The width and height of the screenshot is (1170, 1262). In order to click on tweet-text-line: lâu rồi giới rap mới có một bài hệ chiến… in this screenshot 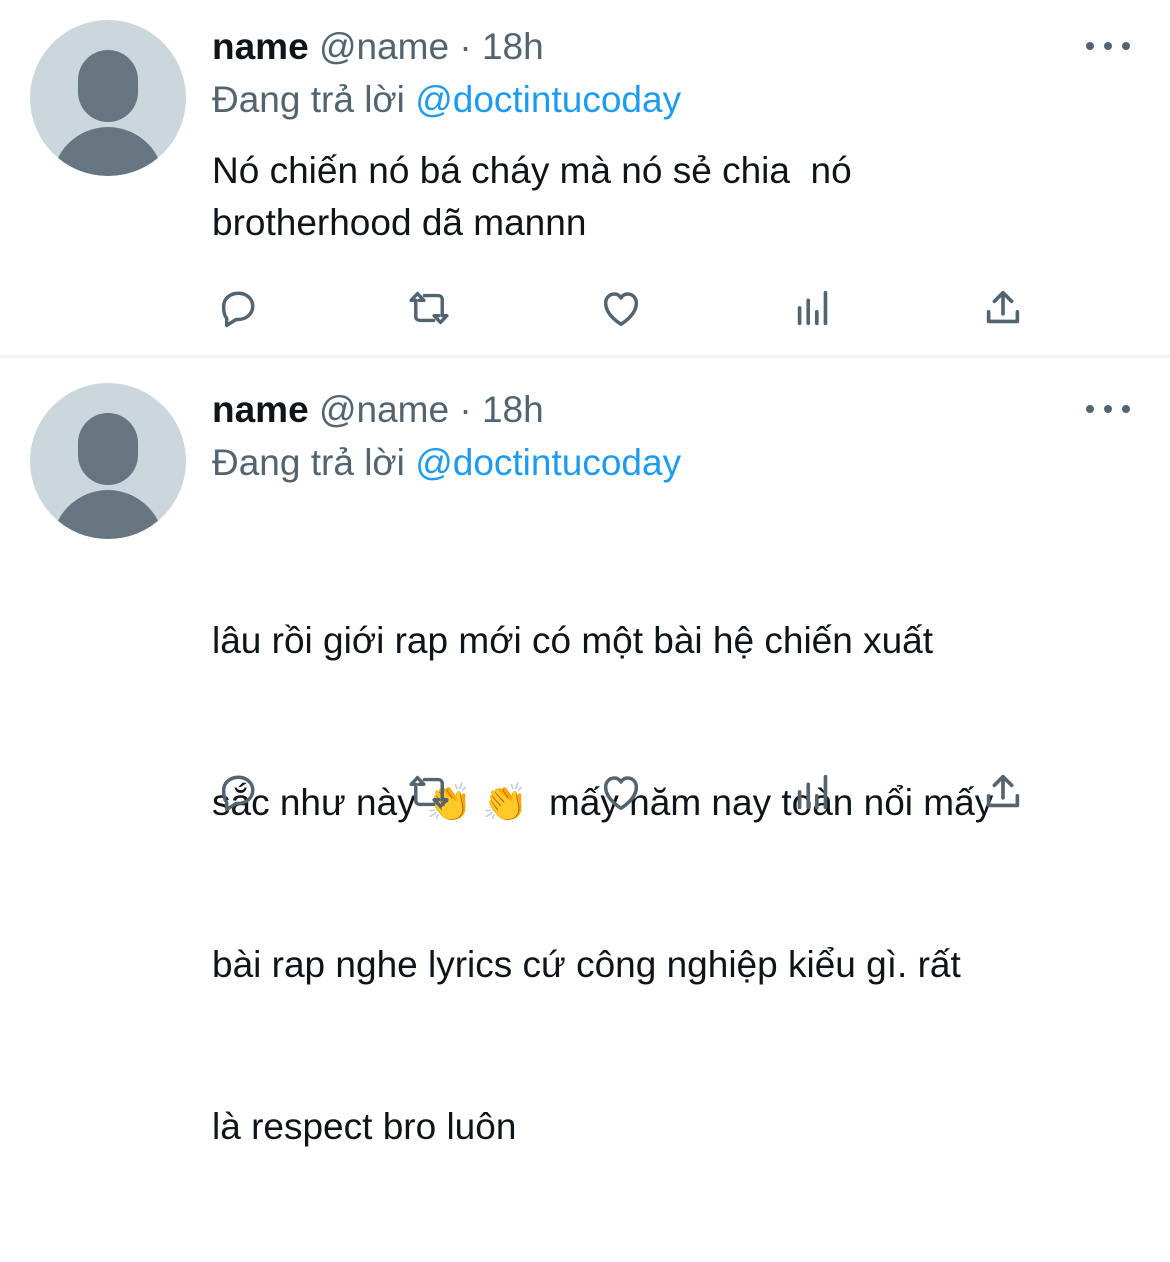, I will do `click(573, 640)`.